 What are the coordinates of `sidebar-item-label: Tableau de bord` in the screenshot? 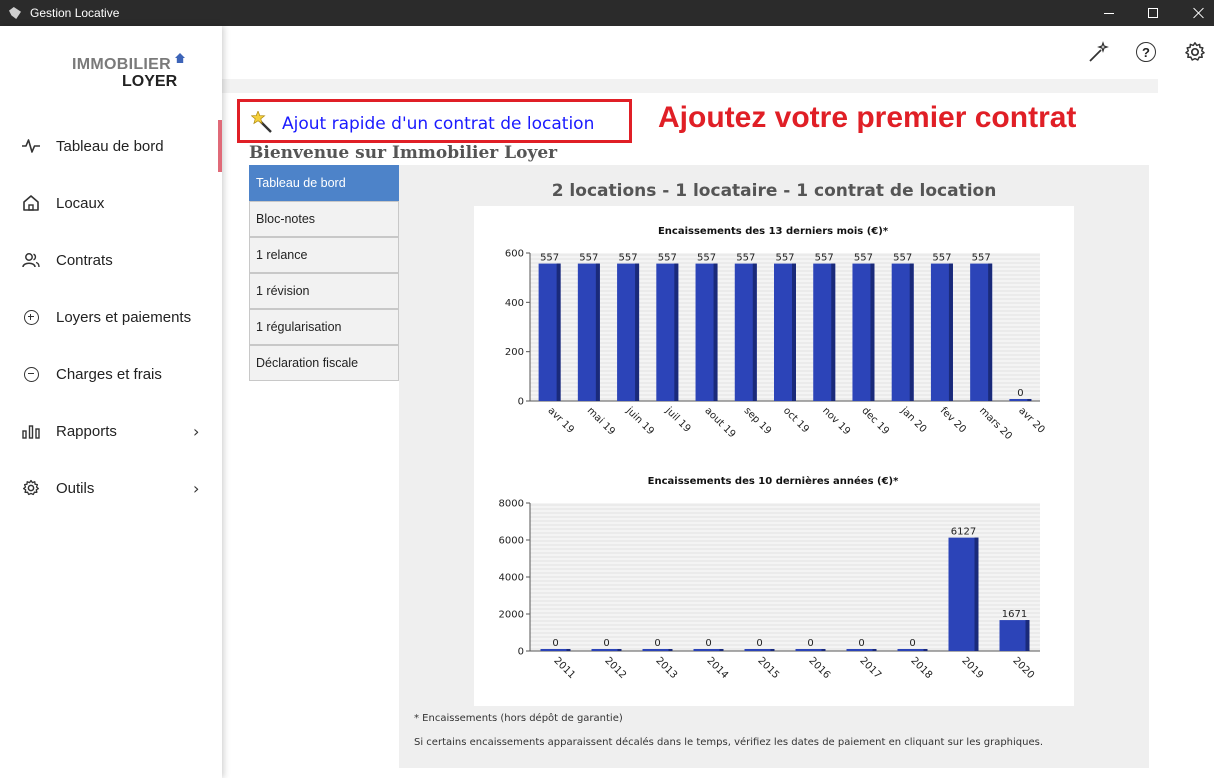 It's located at (110, 146).